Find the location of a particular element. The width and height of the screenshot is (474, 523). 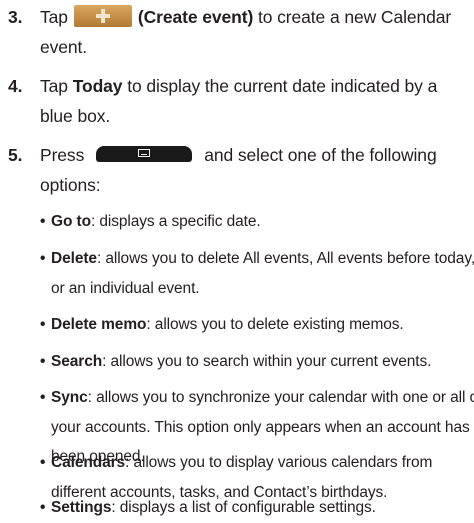

step-line: event. is located at coordinates (64, 47).